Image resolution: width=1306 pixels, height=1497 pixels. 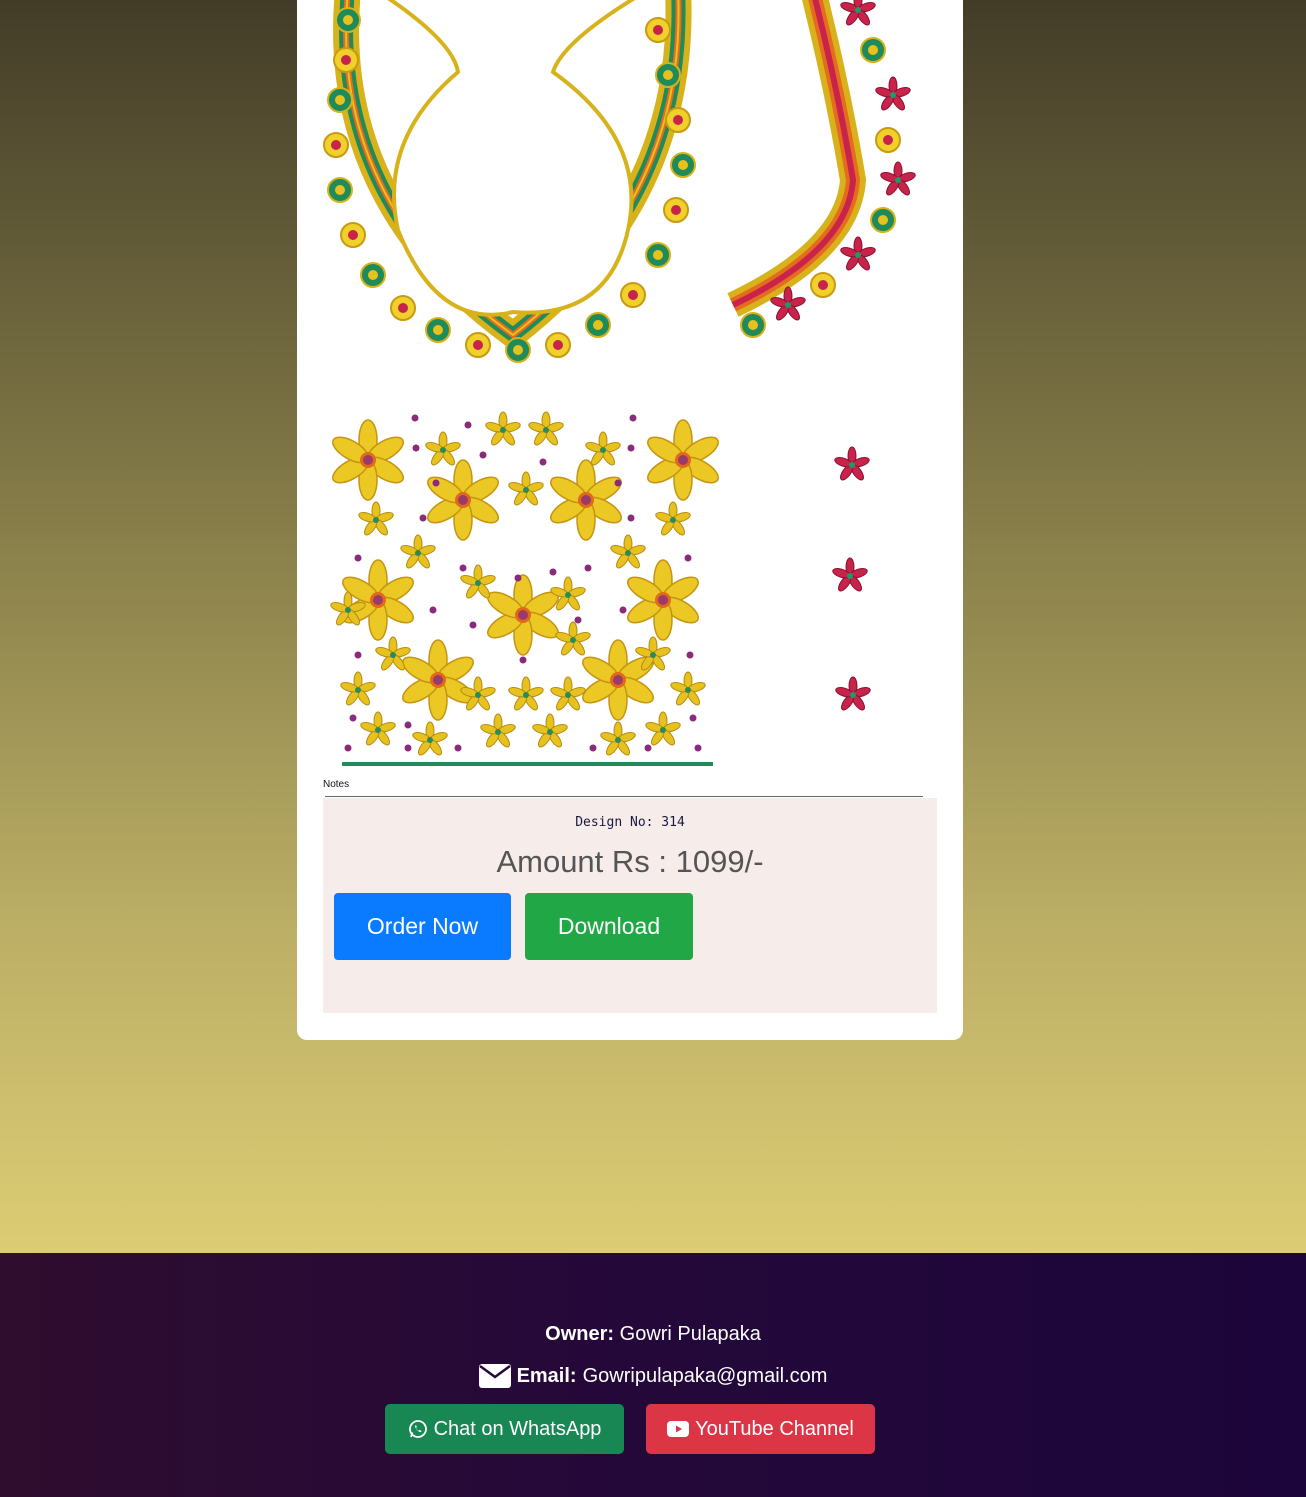 I want to click on download-button: Download, so click(x=609, y=926).